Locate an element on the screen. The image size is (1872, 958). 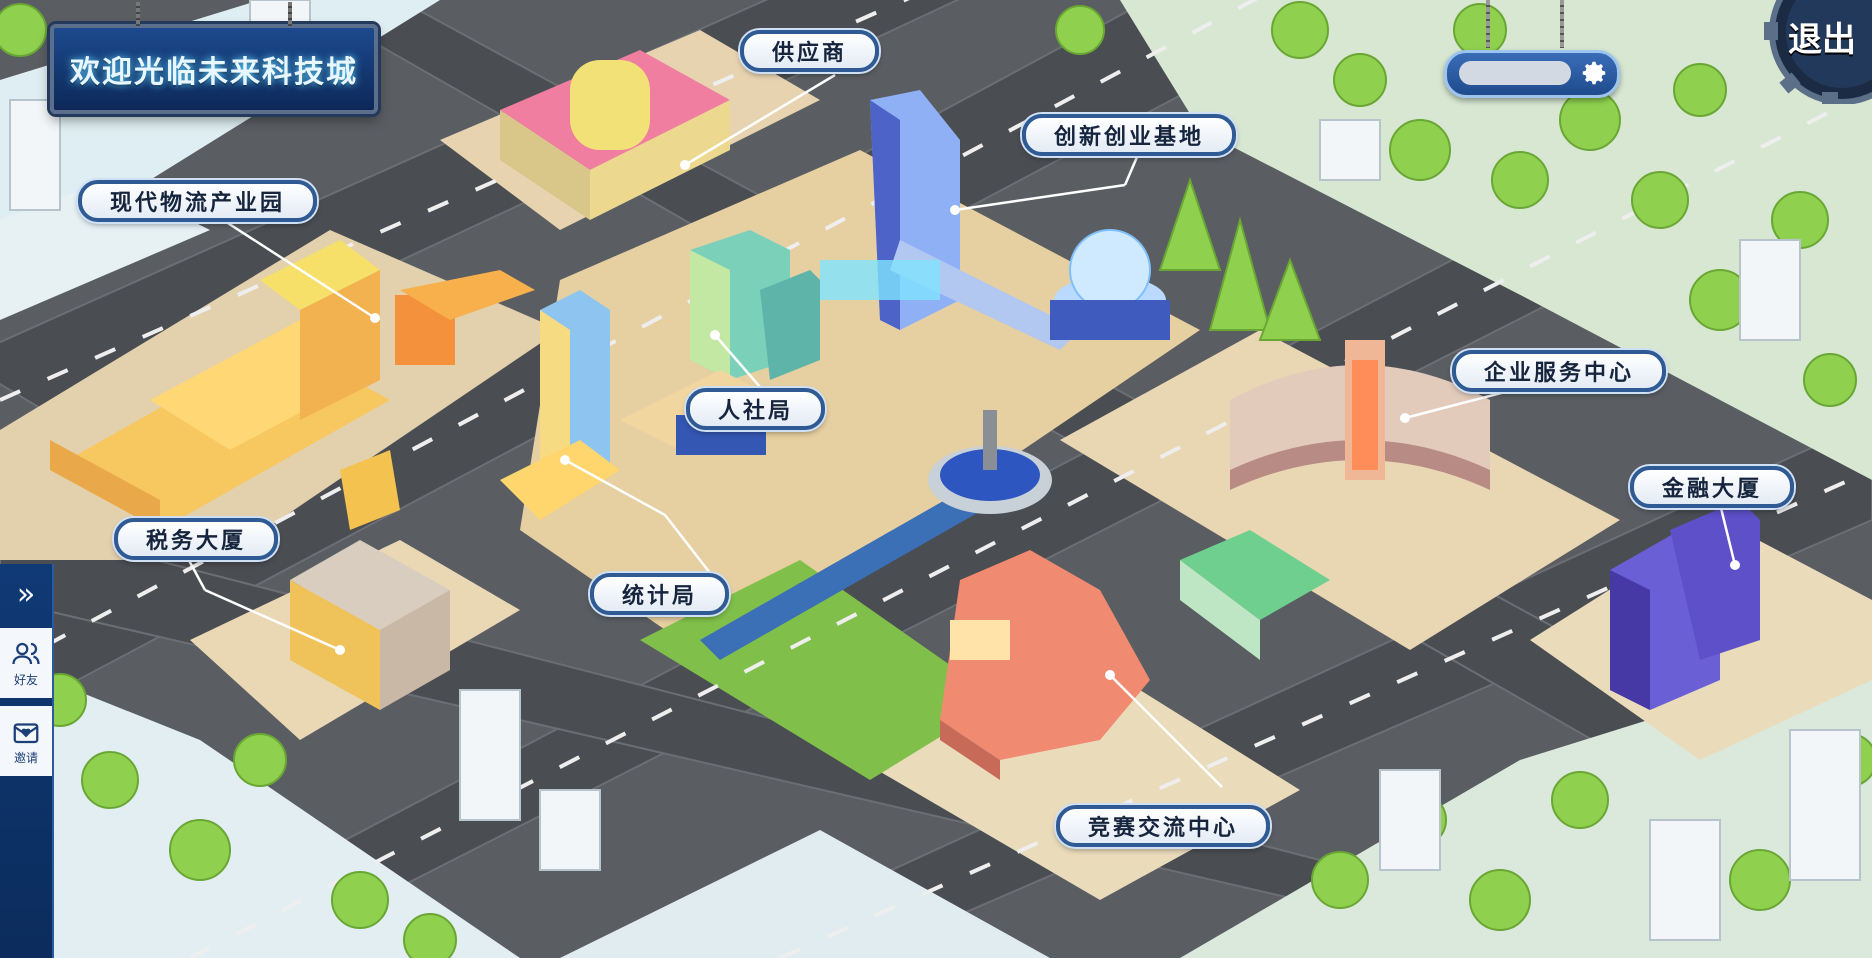
label-text: 现代物流产业园 is located at coordinates (198, 203).